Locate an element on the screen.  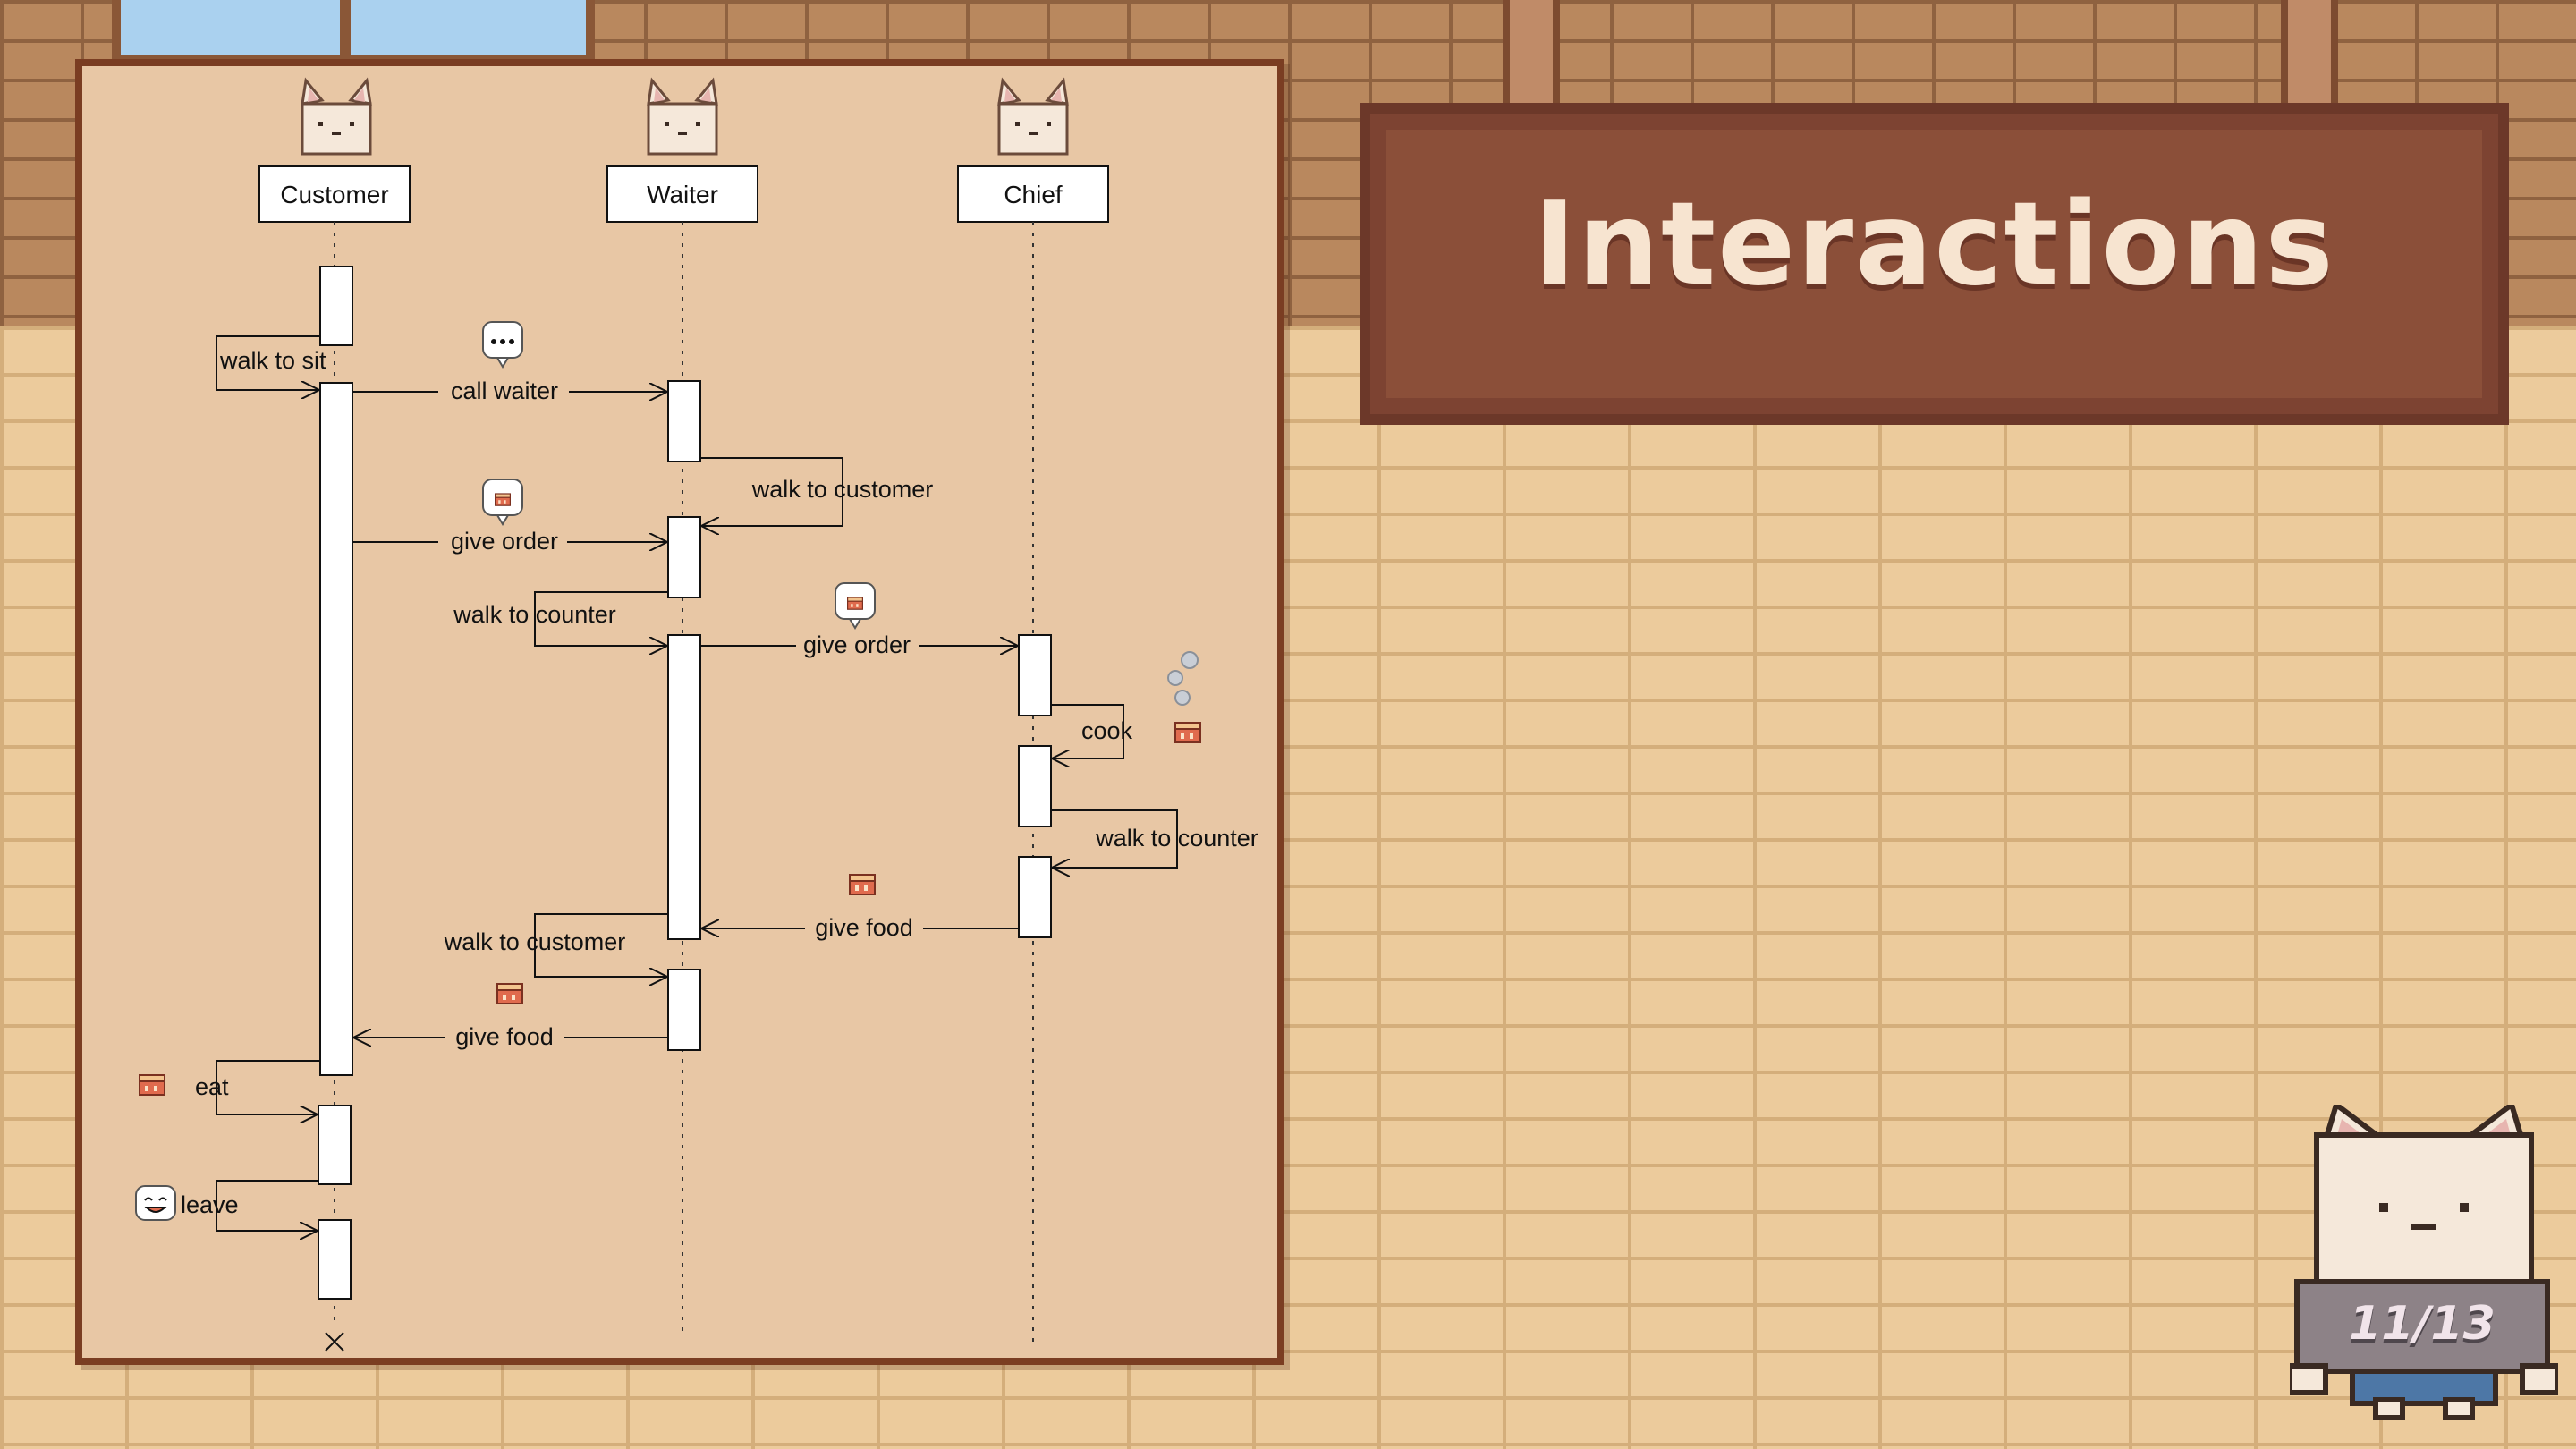
lifeline-label-customer: Customer is located at coordinates (334, 194).